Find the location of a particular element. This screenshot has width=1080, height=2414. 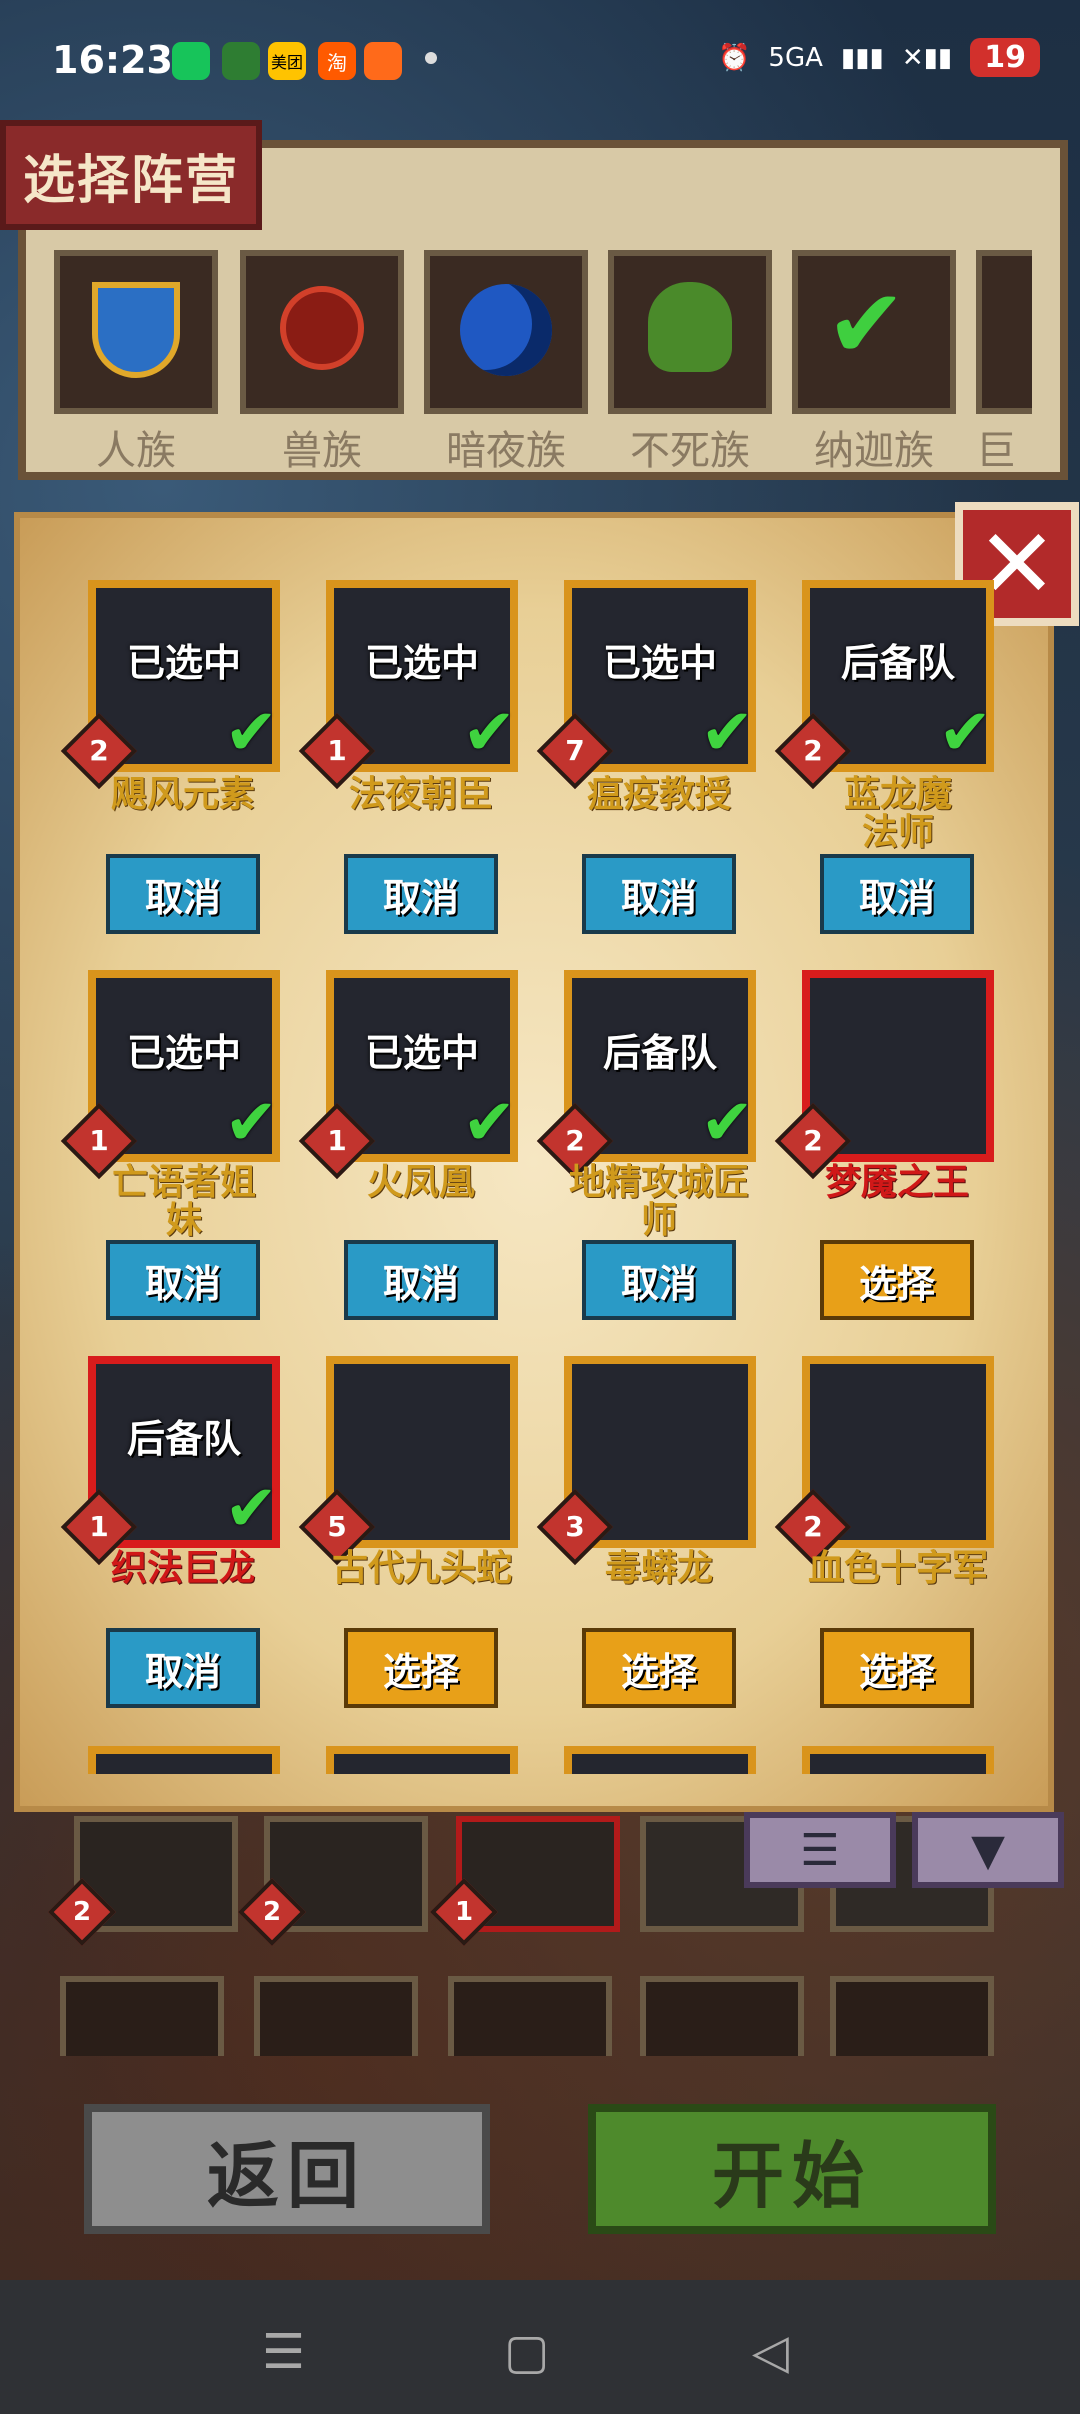

hero-name: 梦魇之王 is located at coordinates (896, 1182).